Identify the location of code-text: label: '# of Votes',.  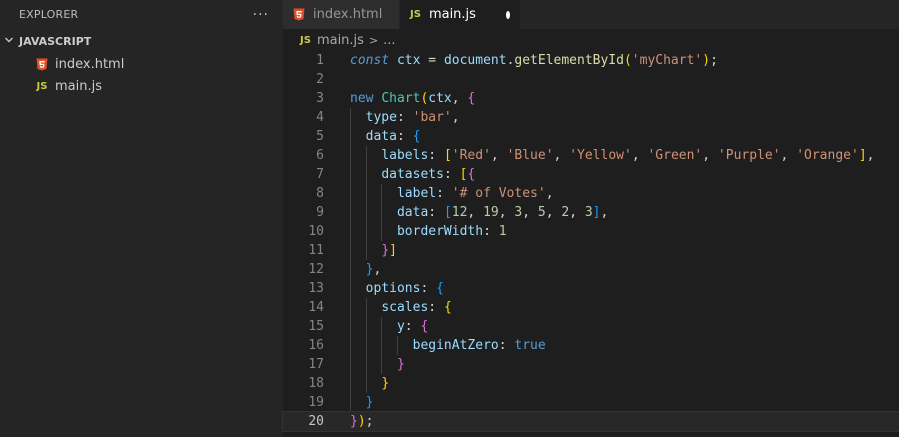
(439, 193).